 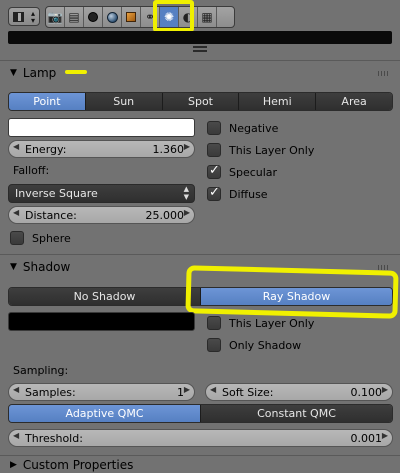 I want to click on render-layers-icon: ▤, so click(x=74, y=17).